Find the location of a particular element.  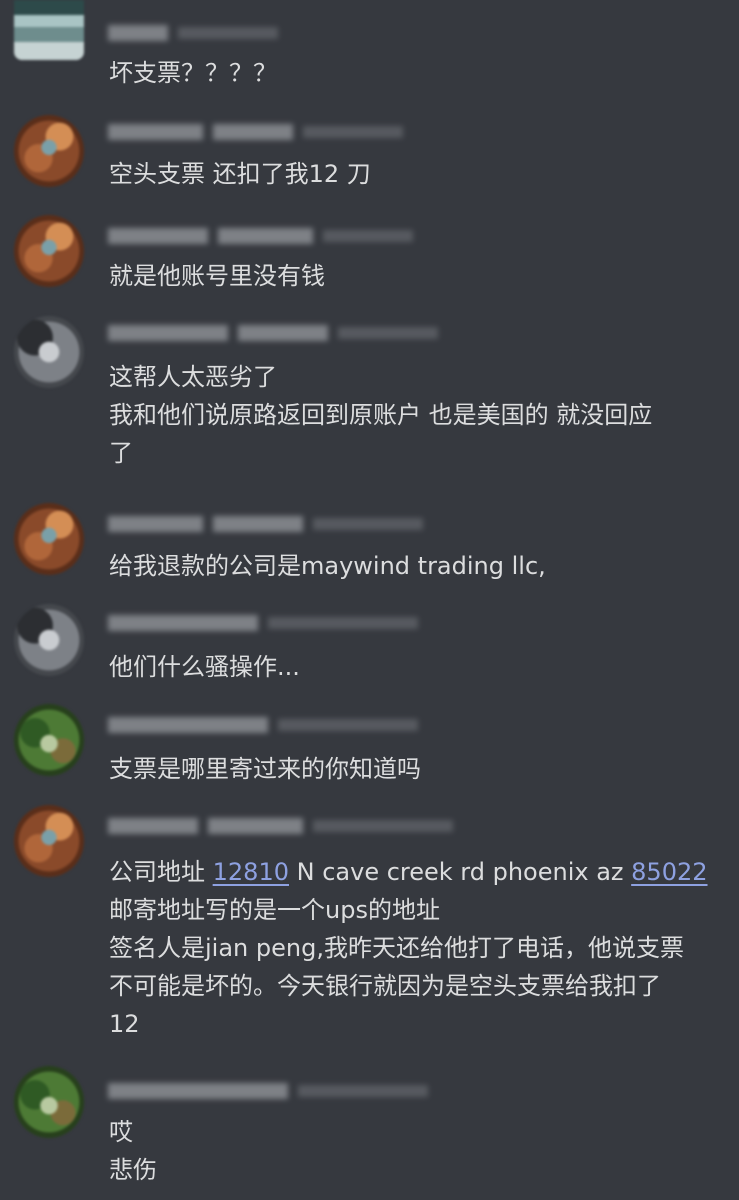

zip-code-link: 85022 is located at coordinates (669, 872).